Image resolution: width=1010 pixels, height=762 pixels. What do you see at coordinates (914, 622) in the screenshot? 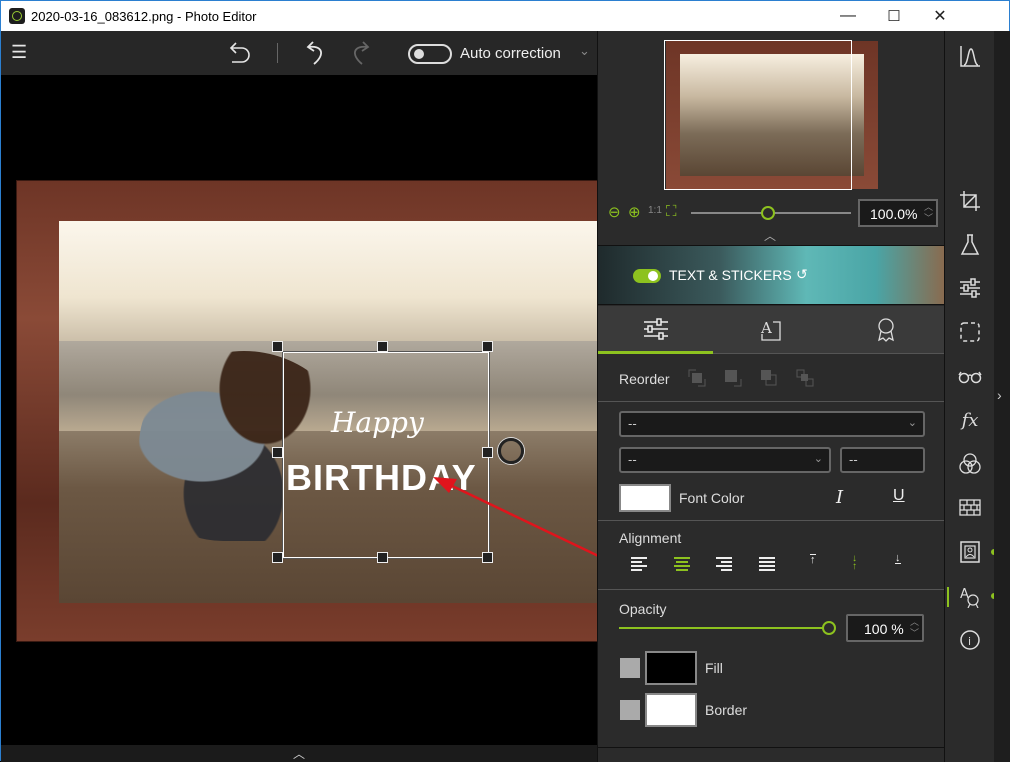
I see `opacity-up-icon: ︿` at bounding box center [914, 622].